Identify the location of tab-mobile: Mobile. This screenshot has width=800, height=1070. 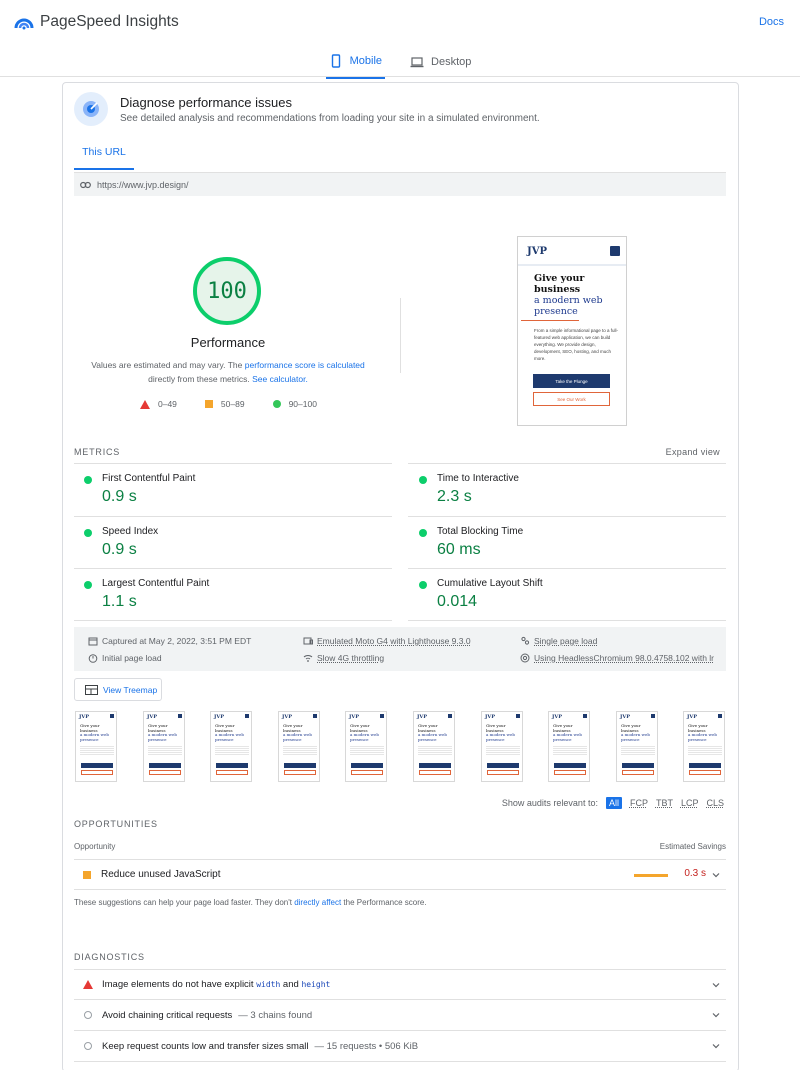
(355, 64).